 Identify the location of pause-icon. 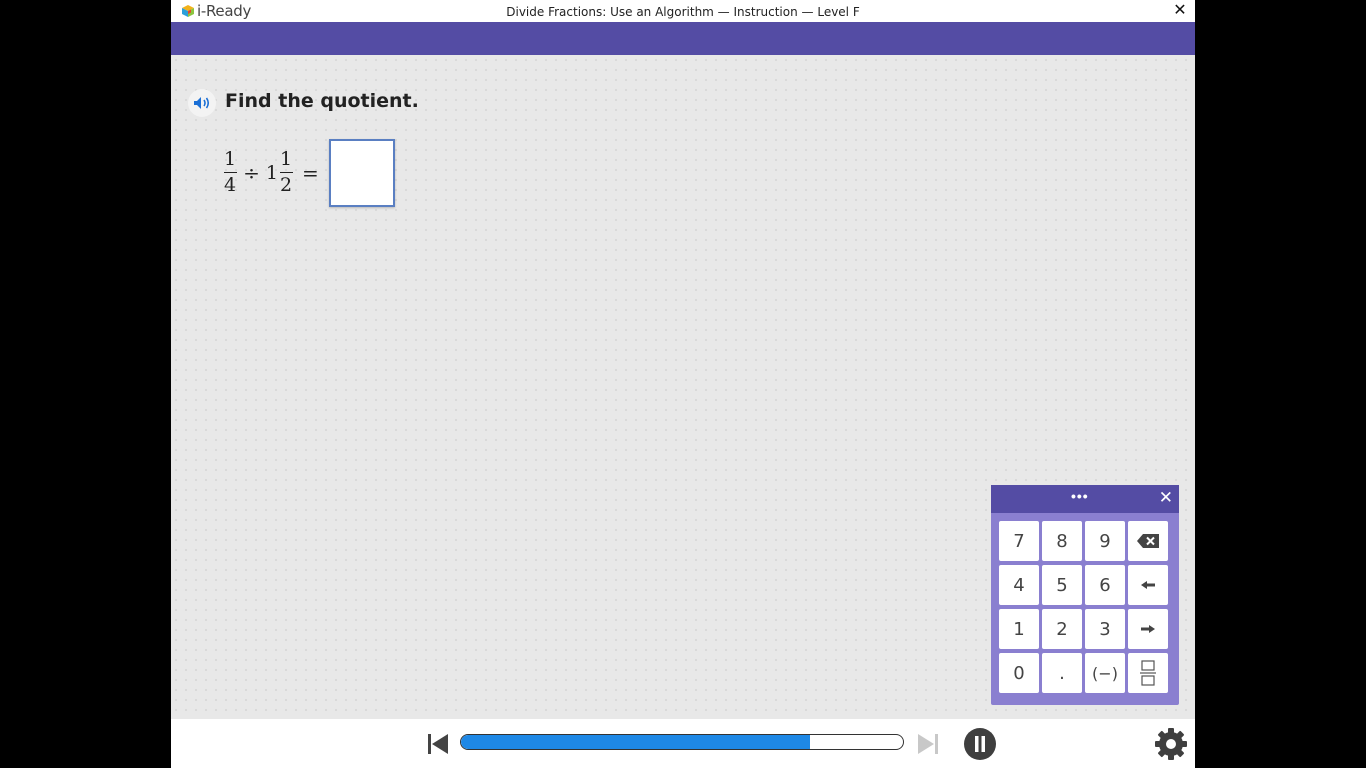
(980, 744).